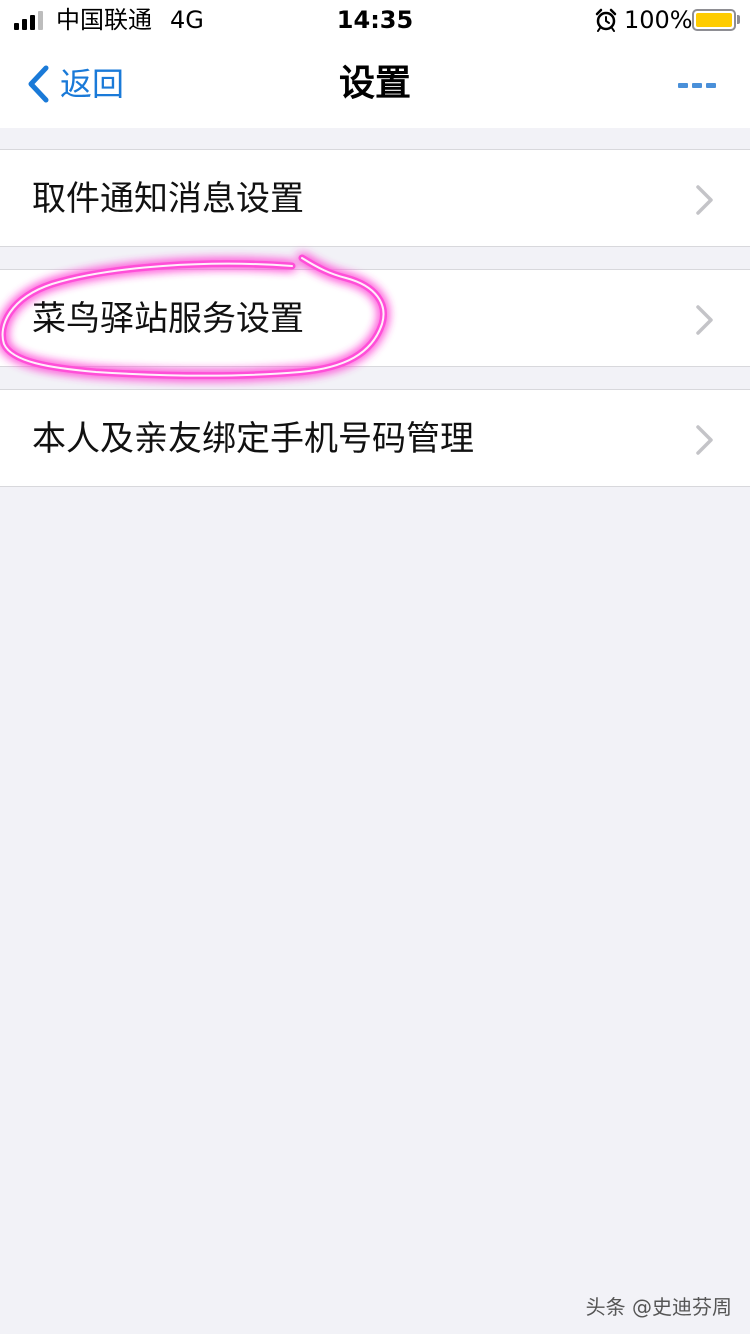 This screenshot has height=1334, width=750. Describe the element at coordinates (168, 319) in the screenshot. I see `settings-item-label: 菜鸟驿站服务设置` at that location.